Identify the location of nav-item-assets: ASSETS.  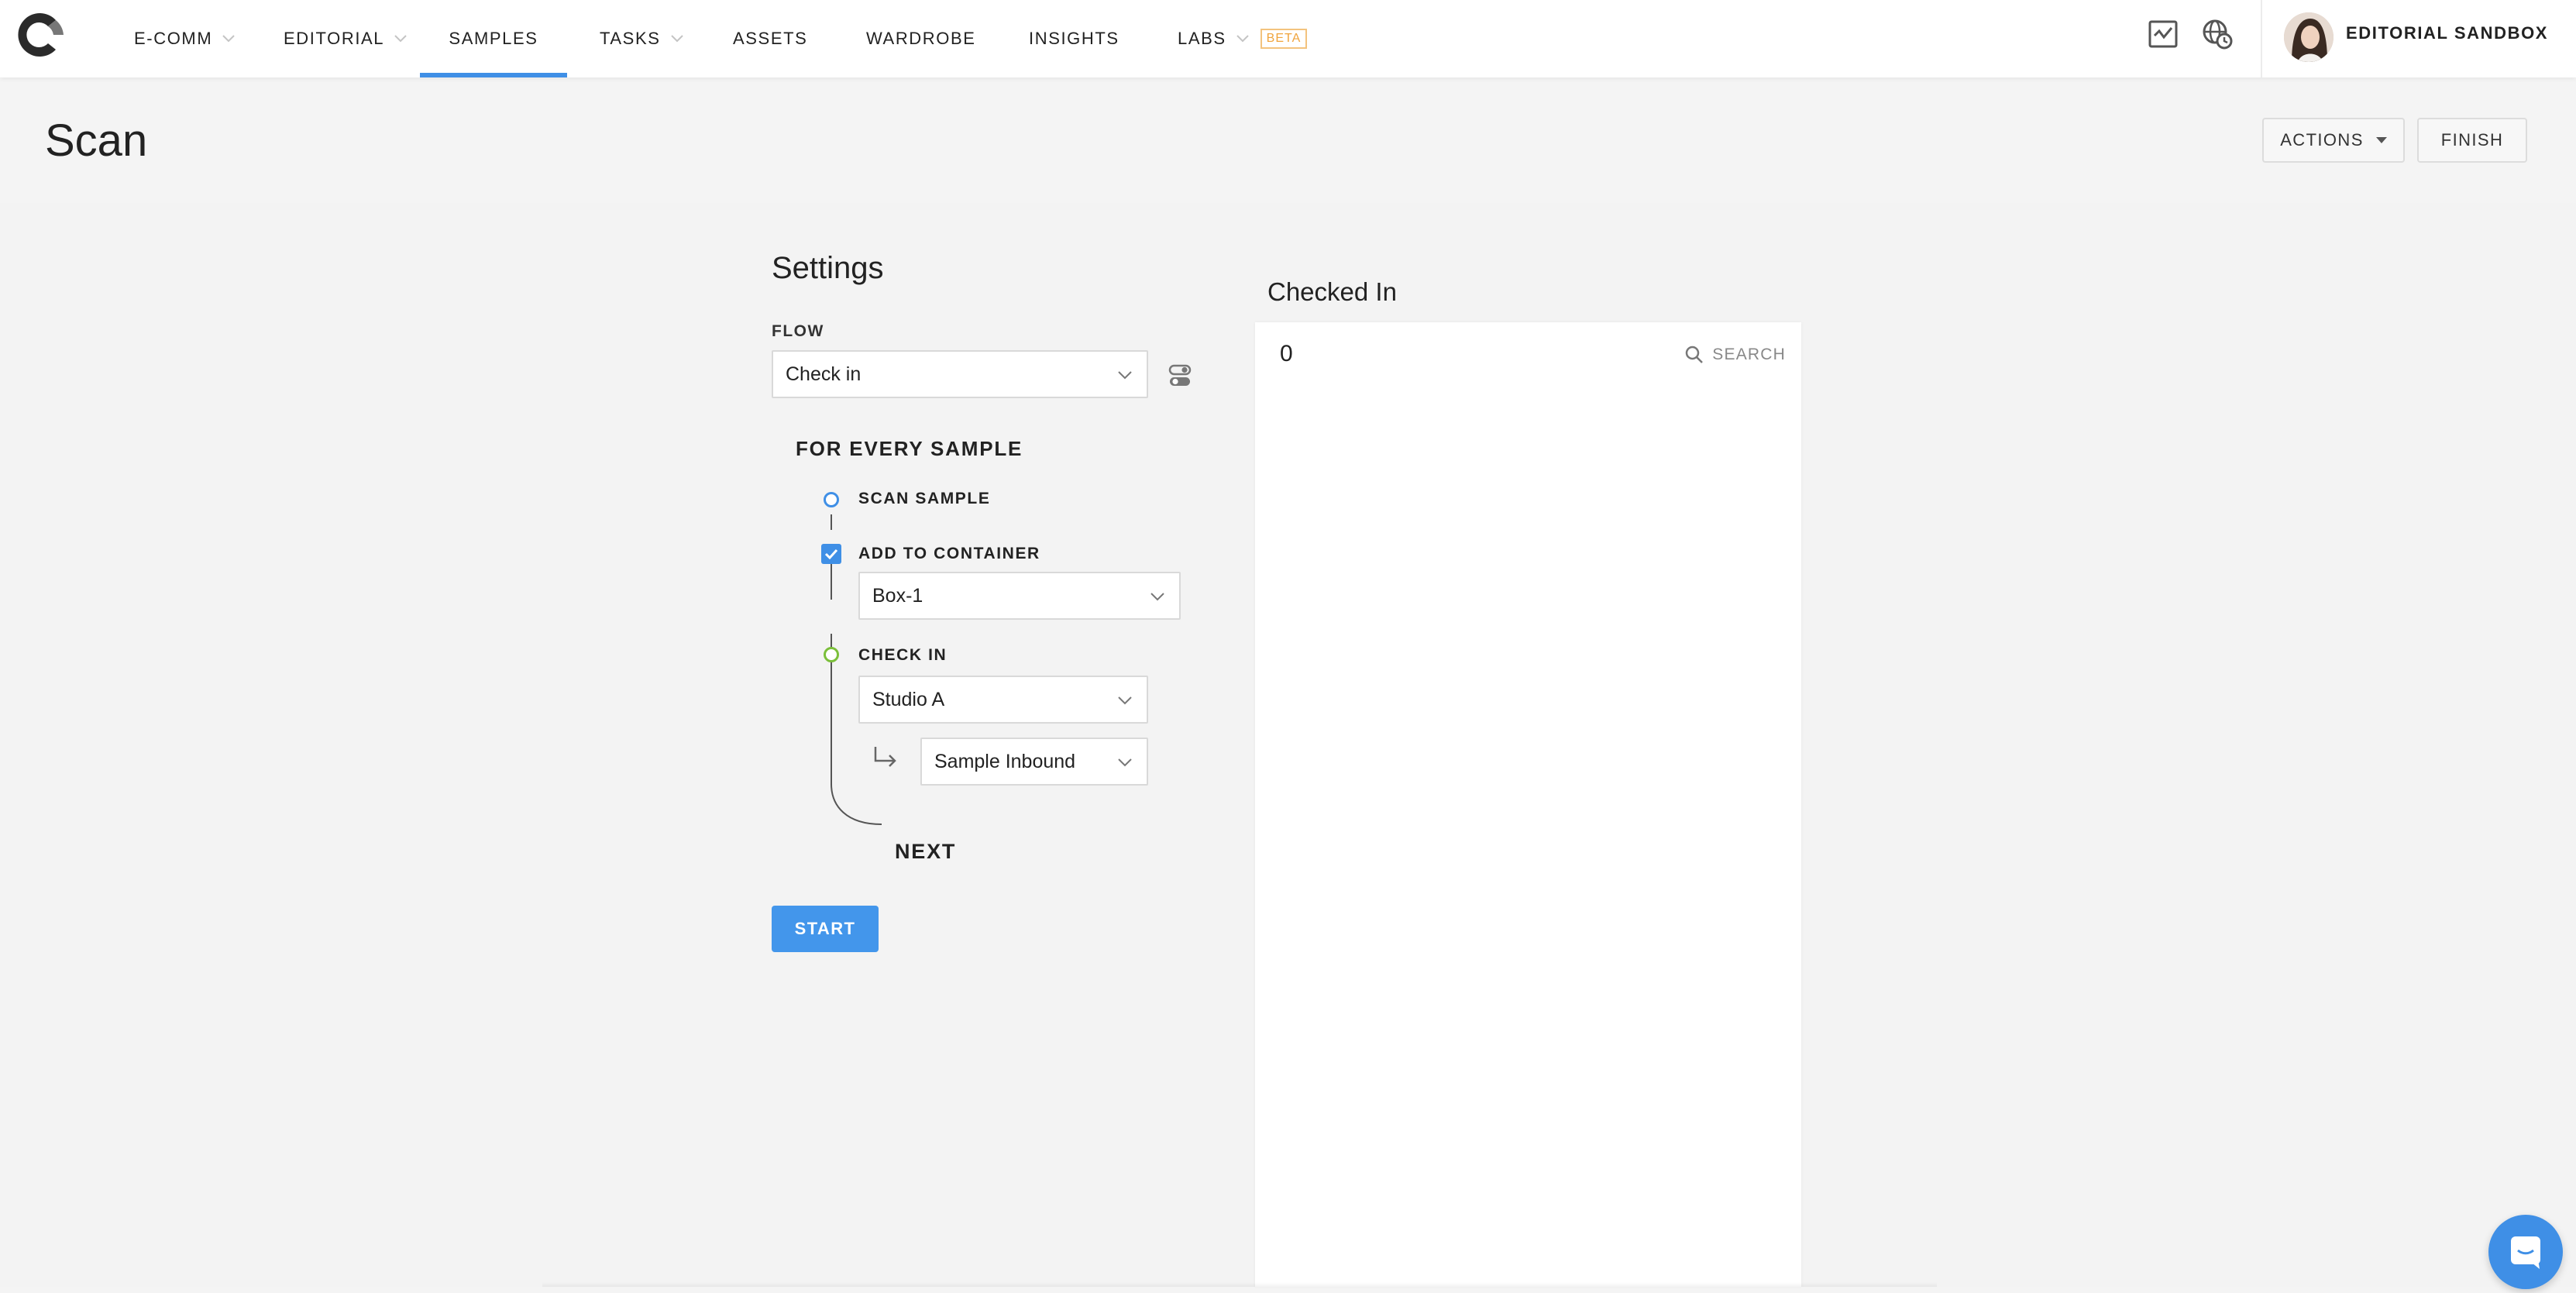
(770, 38).